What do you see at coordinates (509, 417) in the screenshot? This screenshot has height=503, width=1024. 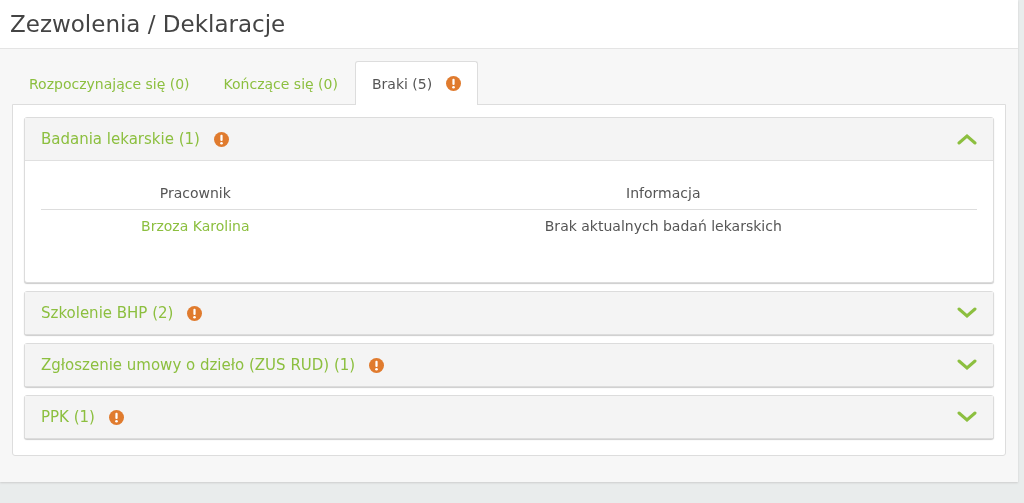 I see `panel-header: PPK (1)` at bounding box center [509, 417].